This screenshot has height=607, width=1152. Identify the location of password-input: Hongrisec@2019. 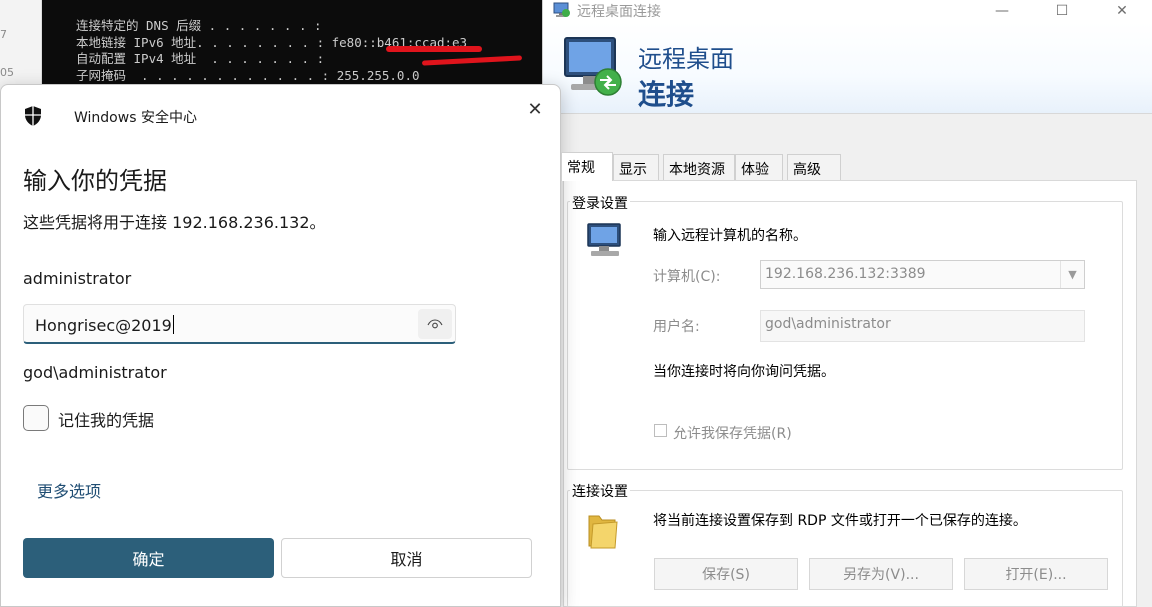
(239, 324).